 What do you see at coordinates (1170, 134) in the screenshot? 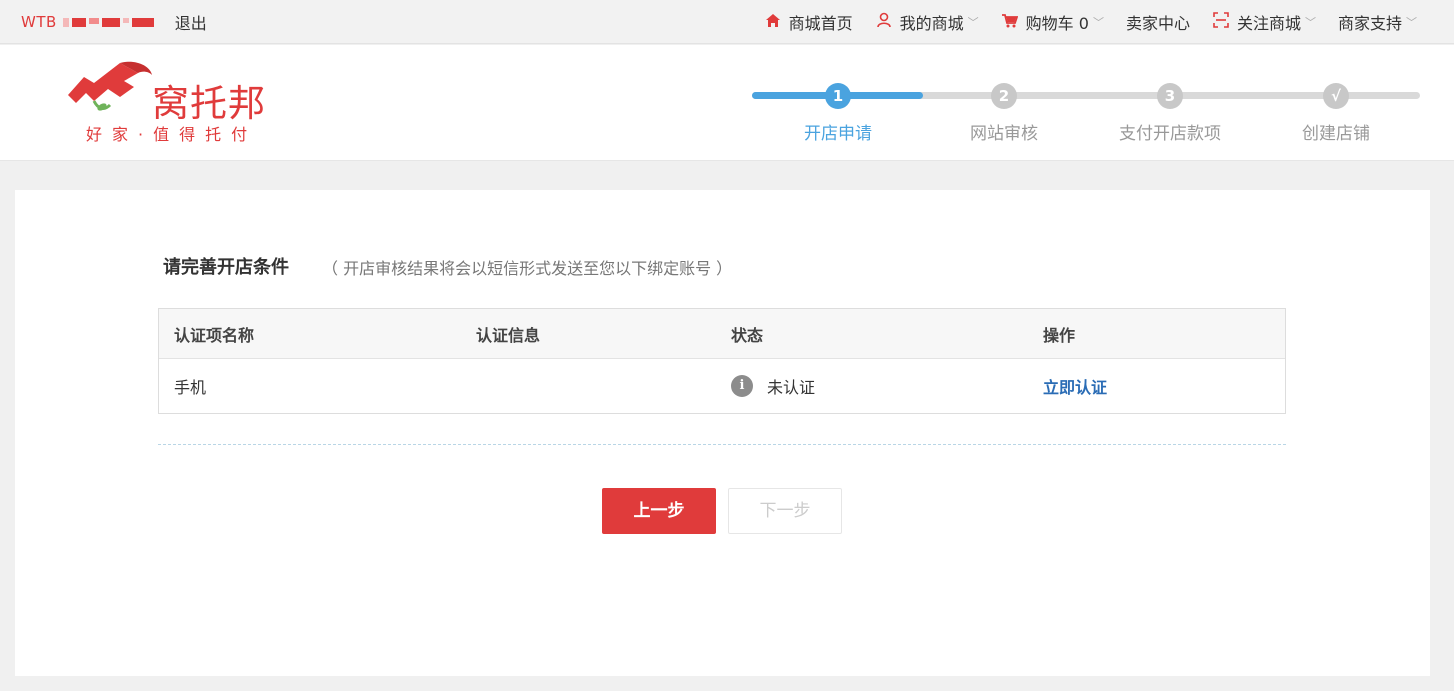
I see `step-label: 支付开店款项` at bounding box center [1170, 134].